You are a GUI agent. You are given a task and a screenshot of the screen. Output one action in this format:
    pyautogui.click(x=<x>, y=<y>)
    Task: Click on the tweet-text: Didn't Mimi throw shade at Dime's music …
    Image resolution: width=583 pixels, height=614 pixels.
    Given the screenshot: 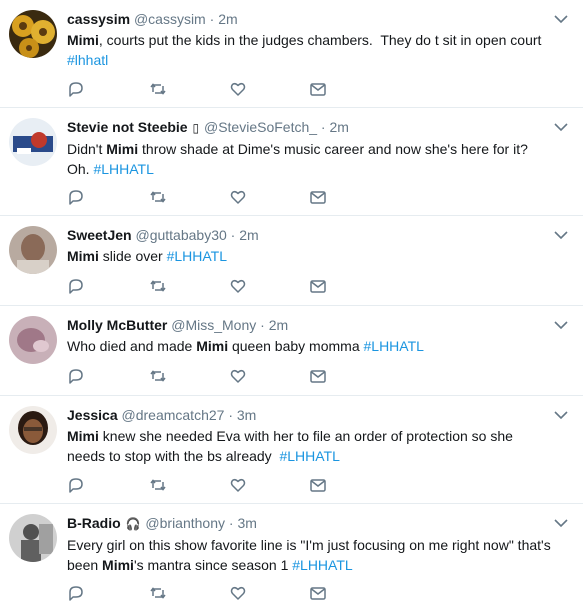 What is the action you would take?
    pyautogui.click(x=310, y=159)
    